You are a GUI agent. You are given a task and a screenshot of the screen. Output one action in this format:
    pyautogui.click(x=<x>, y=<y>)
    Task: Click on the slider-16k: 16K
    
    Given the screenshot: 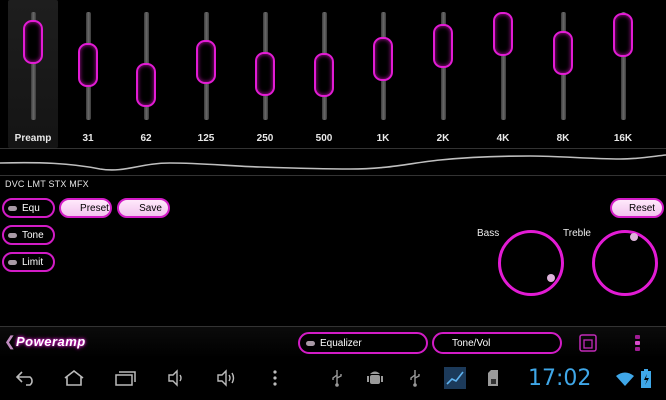 What is the action you would take?
    pyautogui.click(x=623, y=74)
    